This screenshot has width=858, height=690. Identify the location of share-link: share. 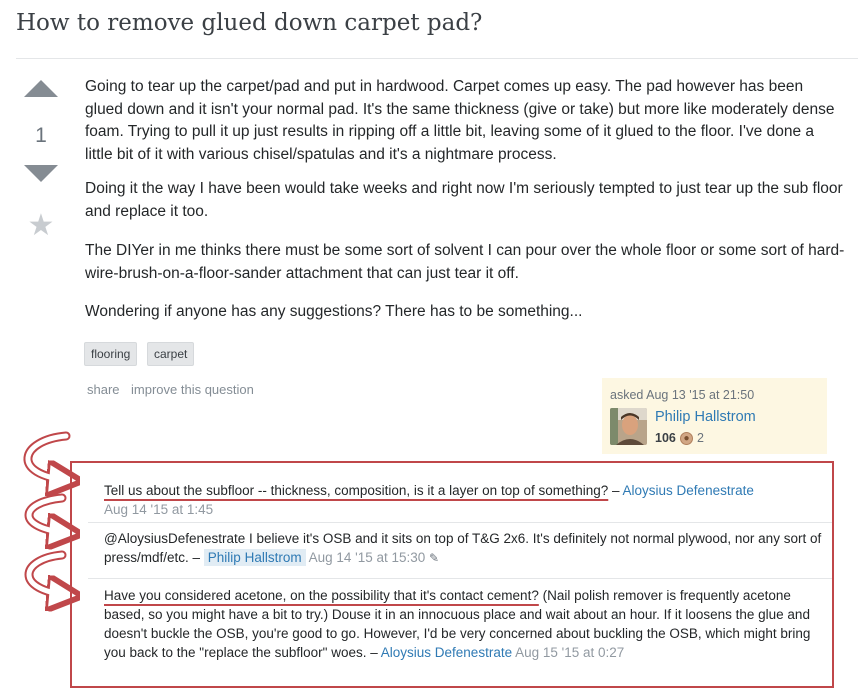
(103, 389).